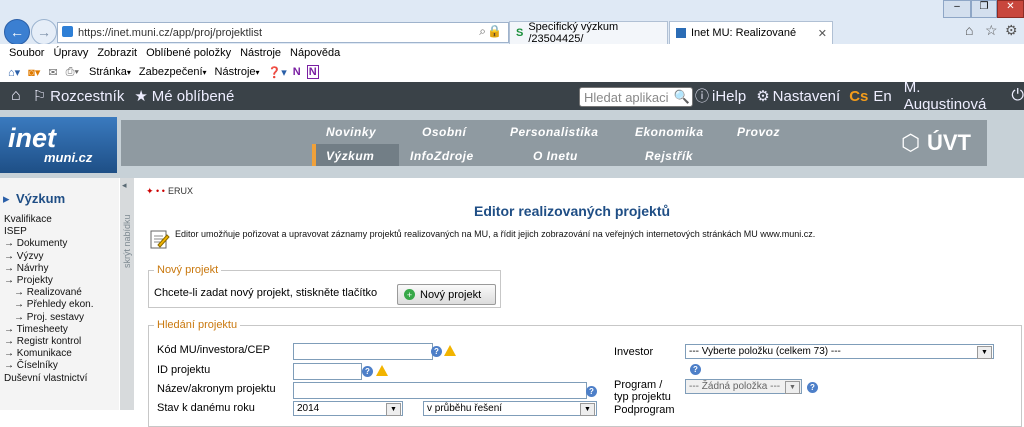 The width and height of the screenshot is (1024, 427). I want to click on sidebar-item-komunikace: → Komunikace, so click(49, 354).